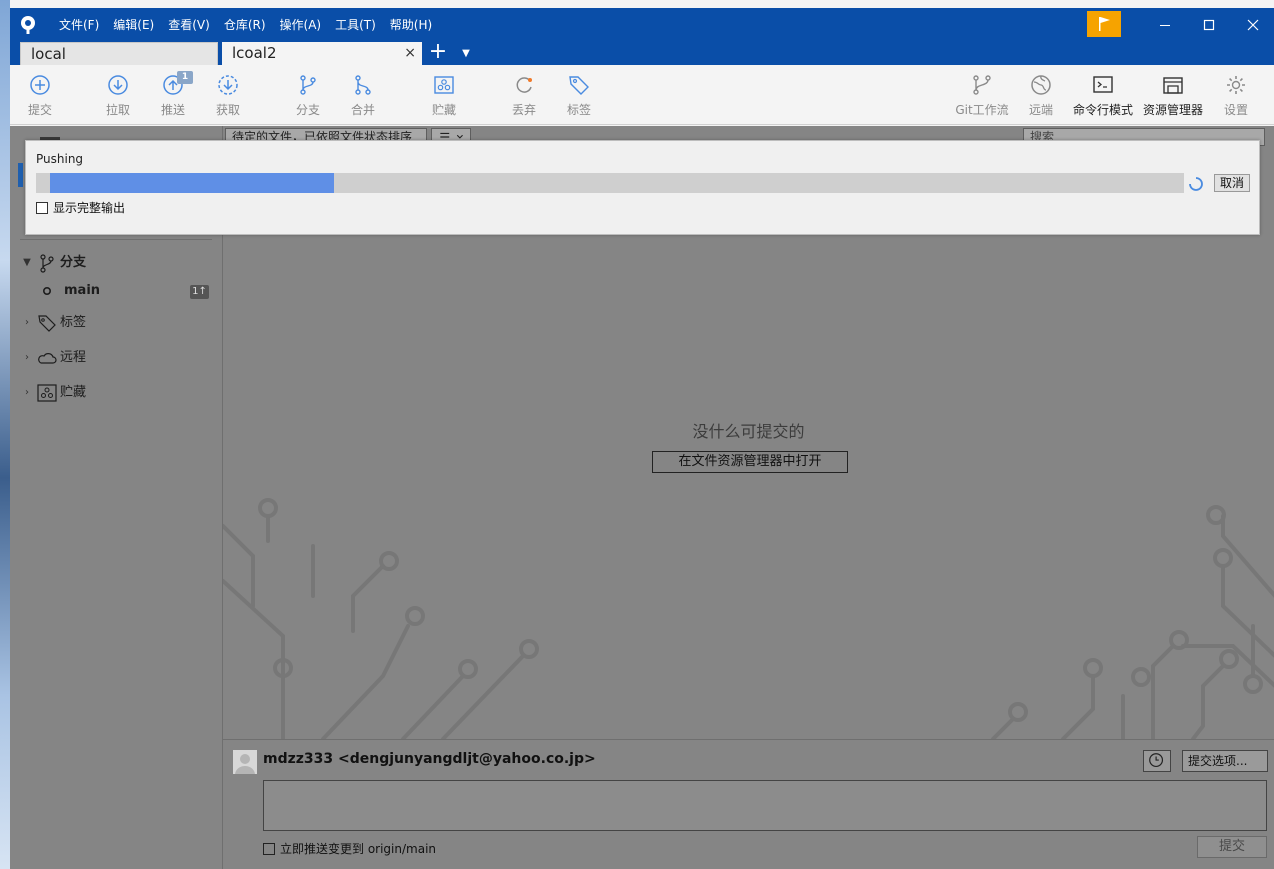 The image size is (1274, 869). I want to click on git-flow-tool-button: Git工作流, so click(982, 95).